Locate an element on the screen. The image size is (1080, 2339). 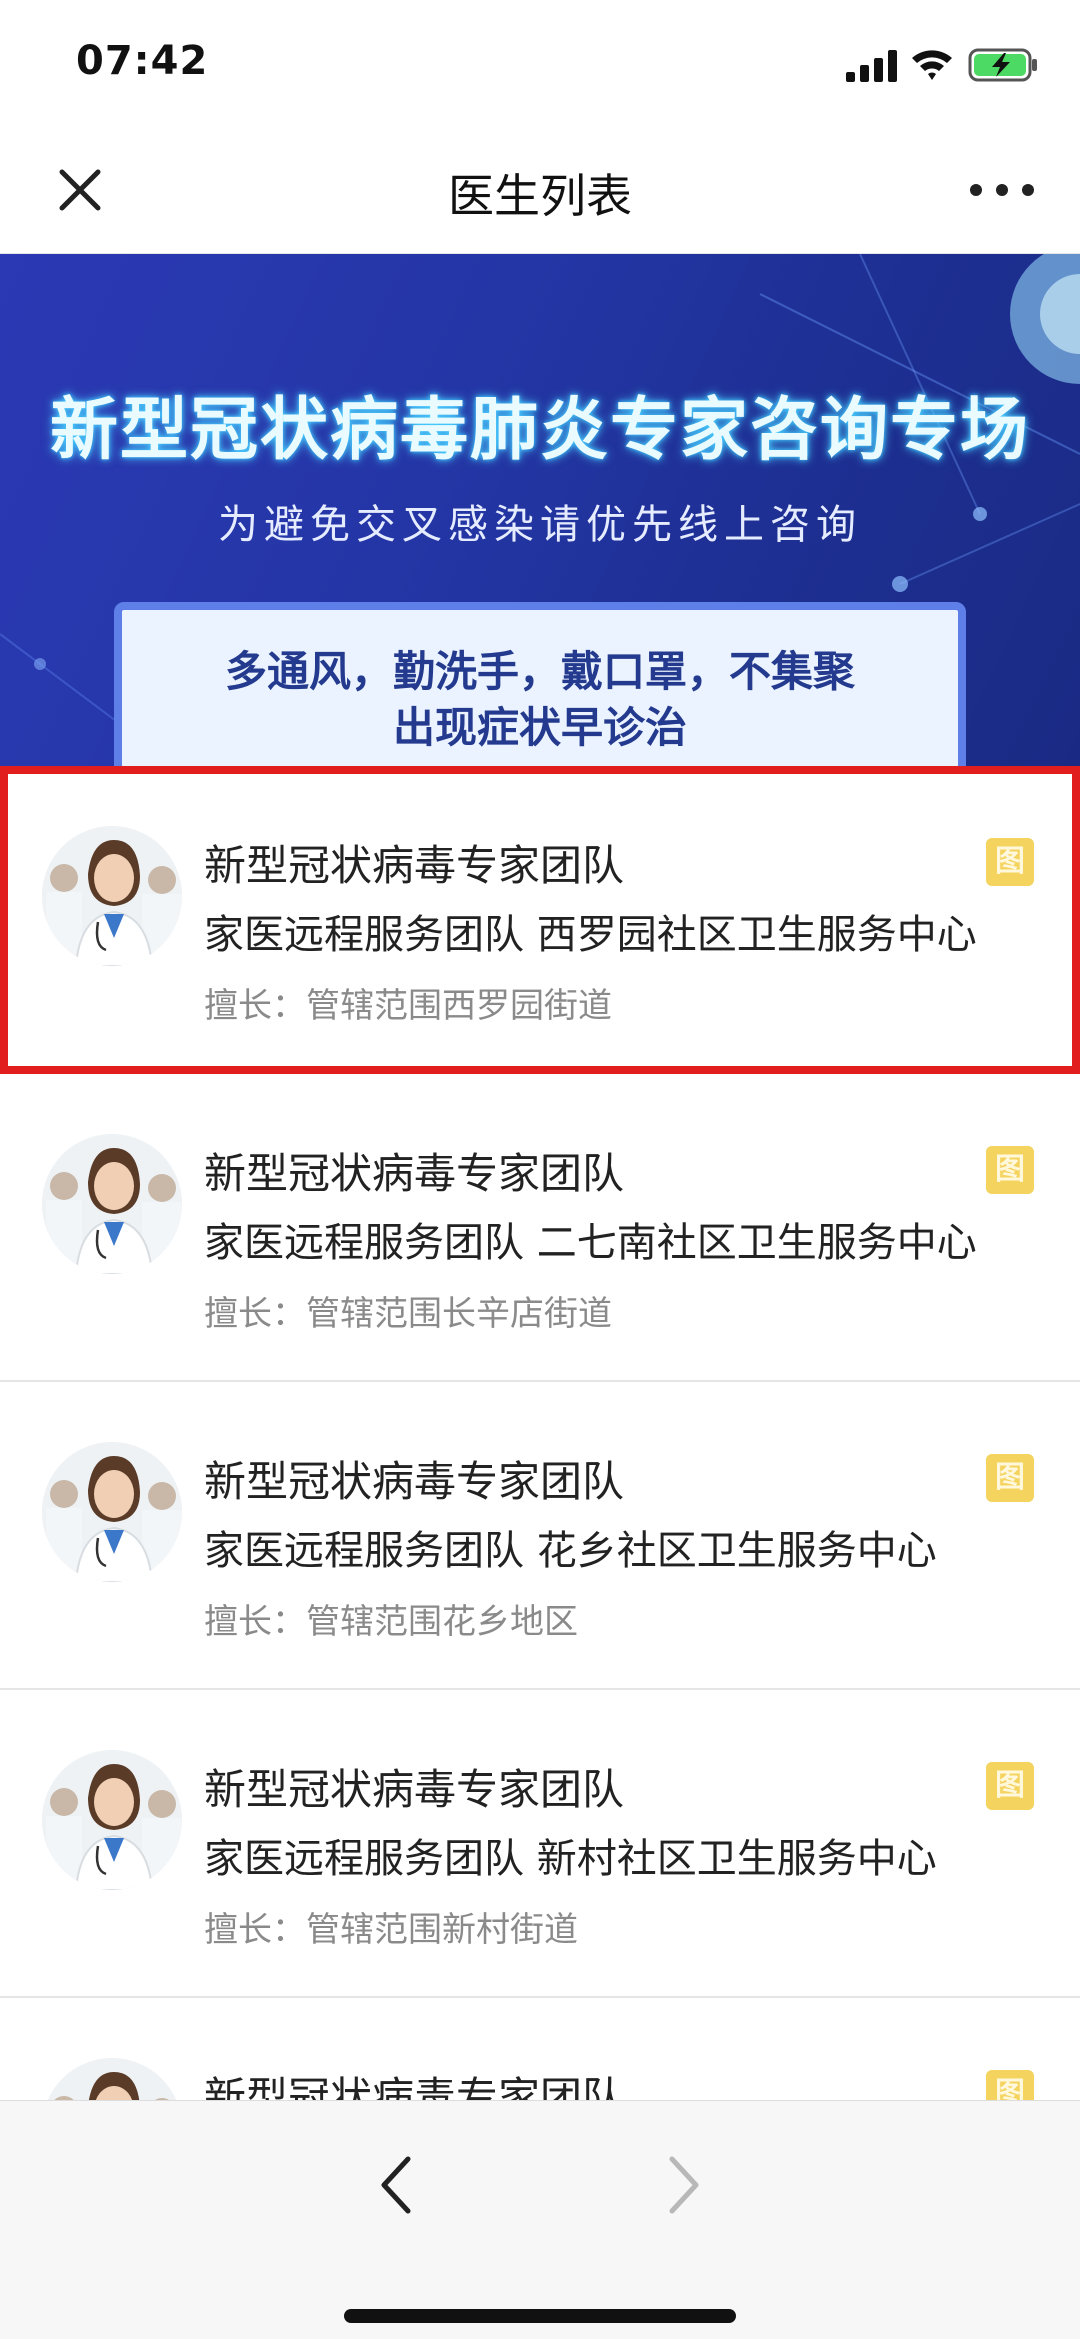
chevron-right-icon is located at coordinates (684, 2185).